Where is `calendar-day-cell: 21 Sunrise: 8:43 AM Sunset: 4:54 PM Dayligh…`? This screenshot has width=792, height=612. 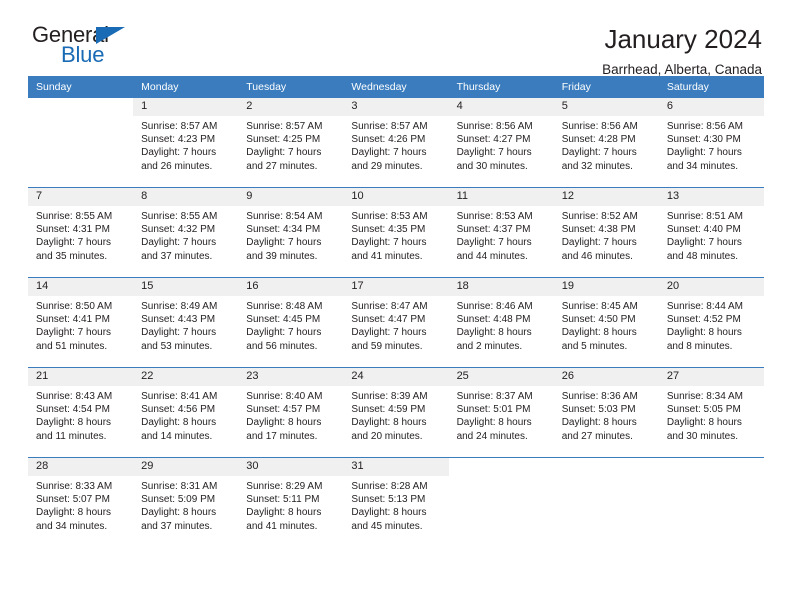 calendar-day-cell: 21 Sunrise: 8:43 AM Sunset: 4:54 PM Dayligh… is located at coordinates (81, 412).